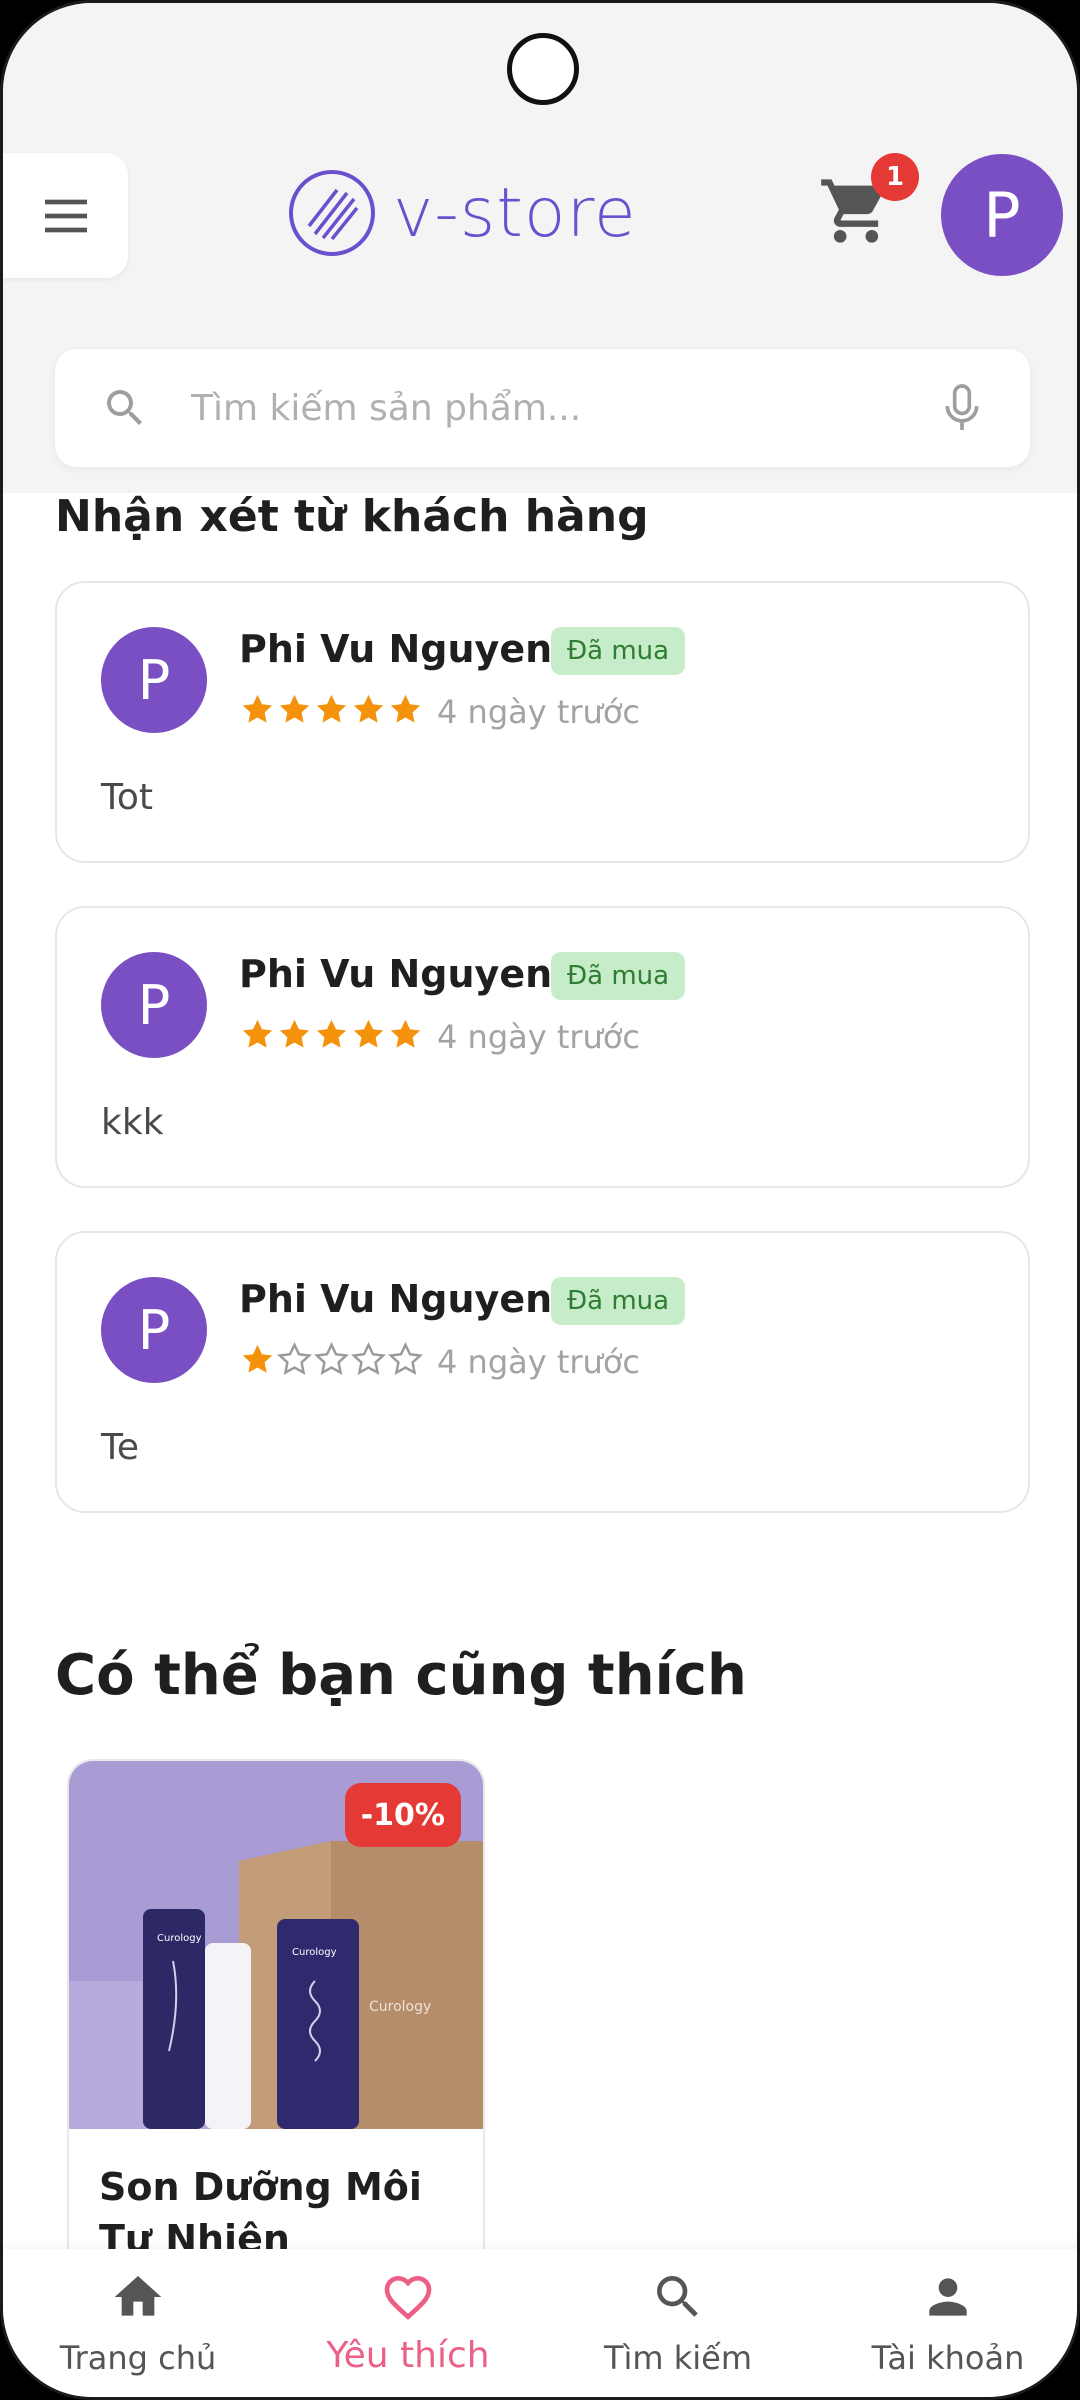  What do you see at coordinates (543, 69) in the screenshot?
I see `front-camera` at bounding box center [543, 69].